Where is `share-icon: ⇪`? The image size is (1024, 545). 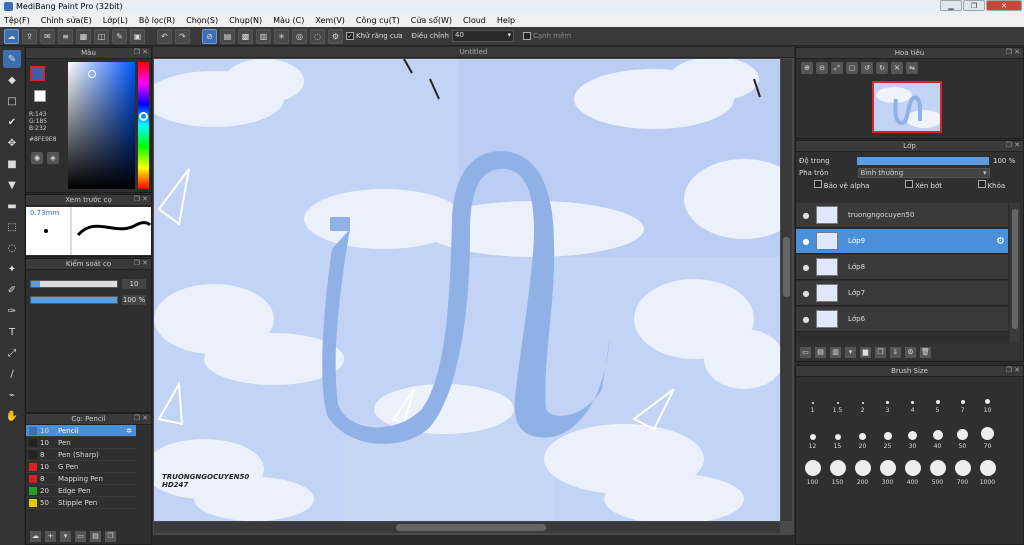
share-icon: ⇪ is located at coordinates (29, 36).